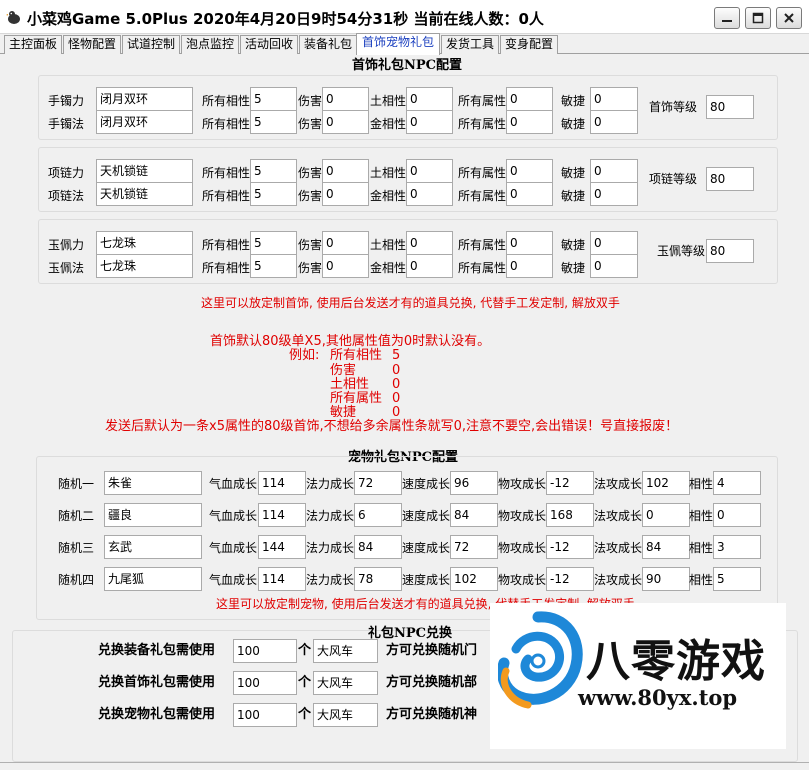 This screenshot has width=809, height=770. What do you see at coordinates (310, 245) in the screenshot?
I see `damage-label: 伤害` at bounding box center [310, 245].